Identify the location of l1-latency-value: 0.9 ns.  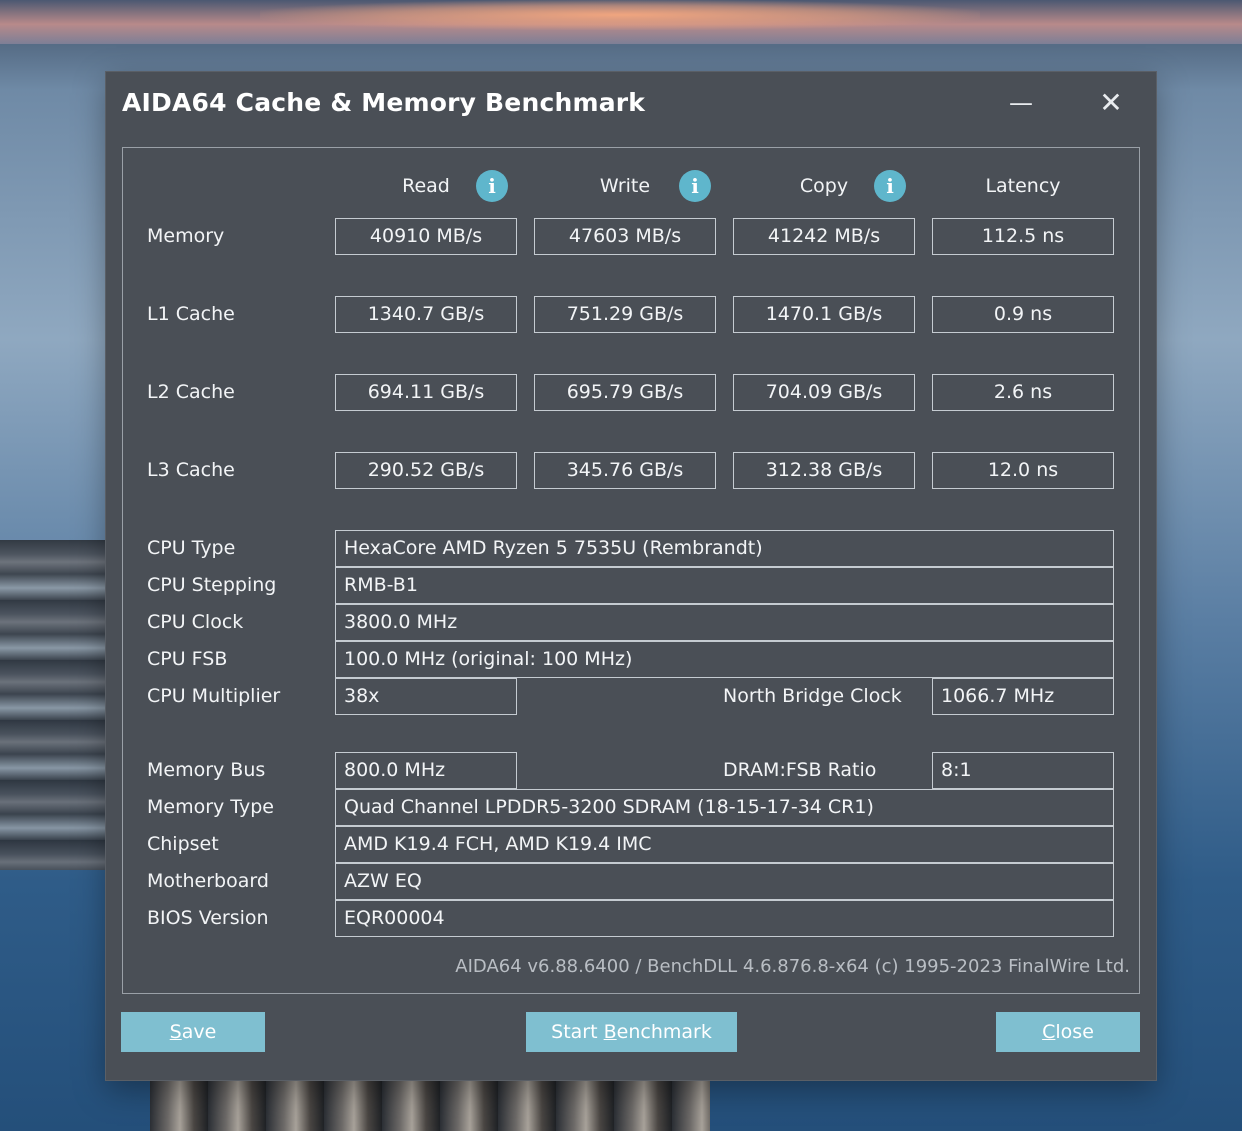
(1023, 314).